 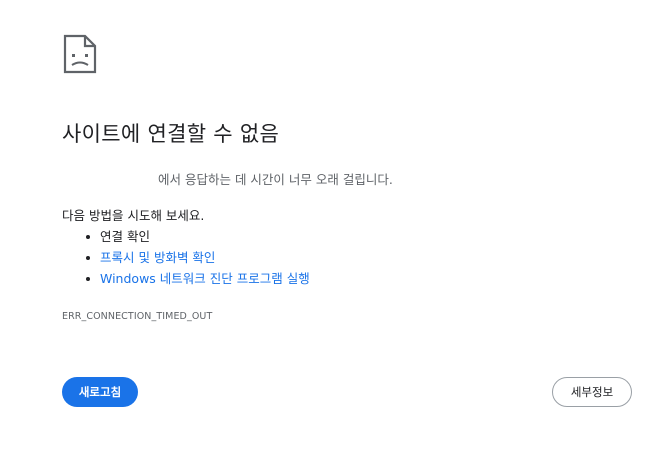 What do you see at coordinates (133, 215) in the screenshot?
I see `suggestions-heading: 다음 방법을 시도해 보세요.` at bounding box center [133, 215].